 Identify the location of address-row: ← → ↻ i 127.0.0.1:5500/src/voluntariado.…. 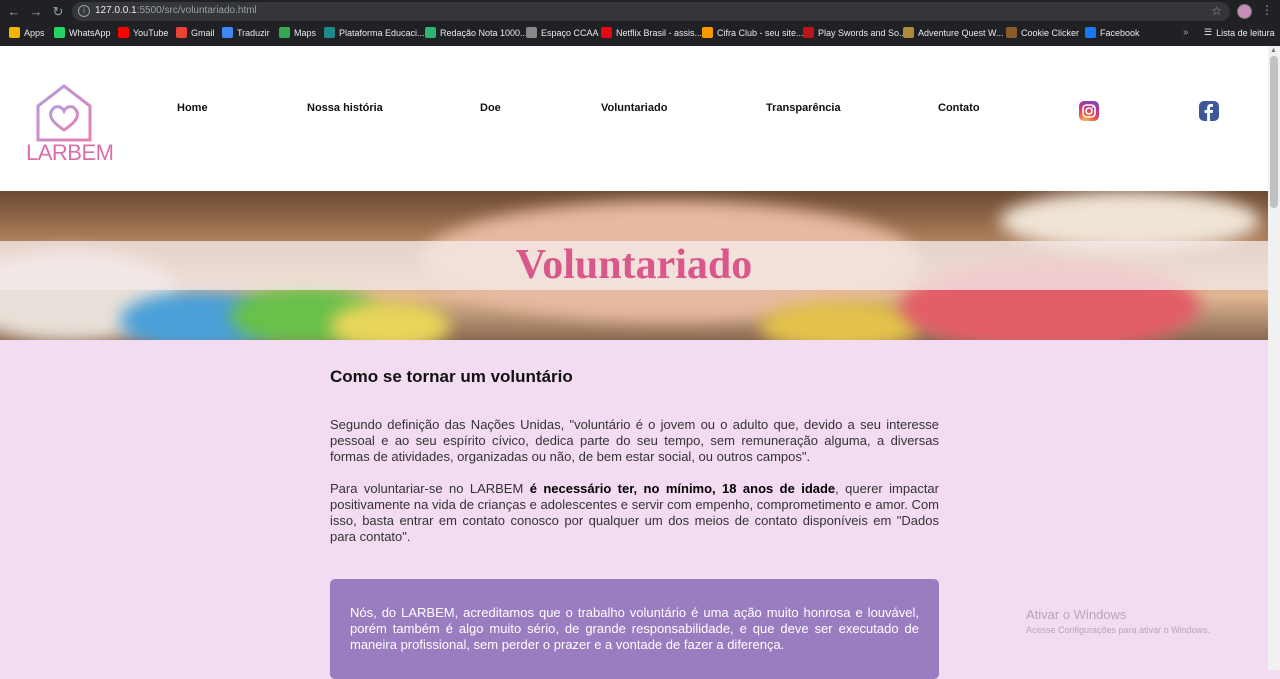
(640, 11).